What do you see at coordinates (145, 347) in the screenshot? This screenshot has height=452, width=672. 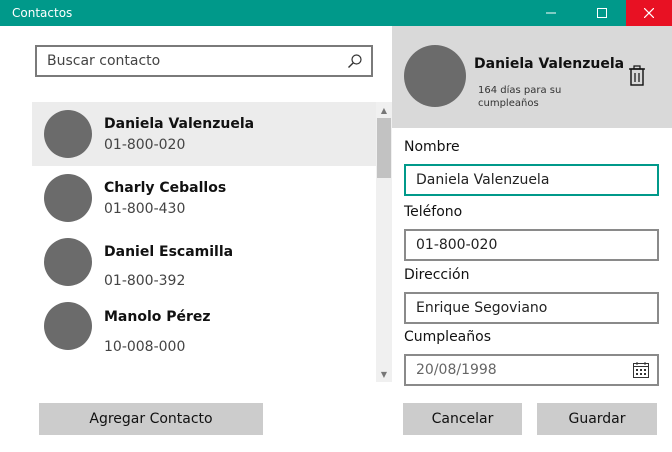 I see `contact-phone: 10-008-000` at bounding box center [145, 347].